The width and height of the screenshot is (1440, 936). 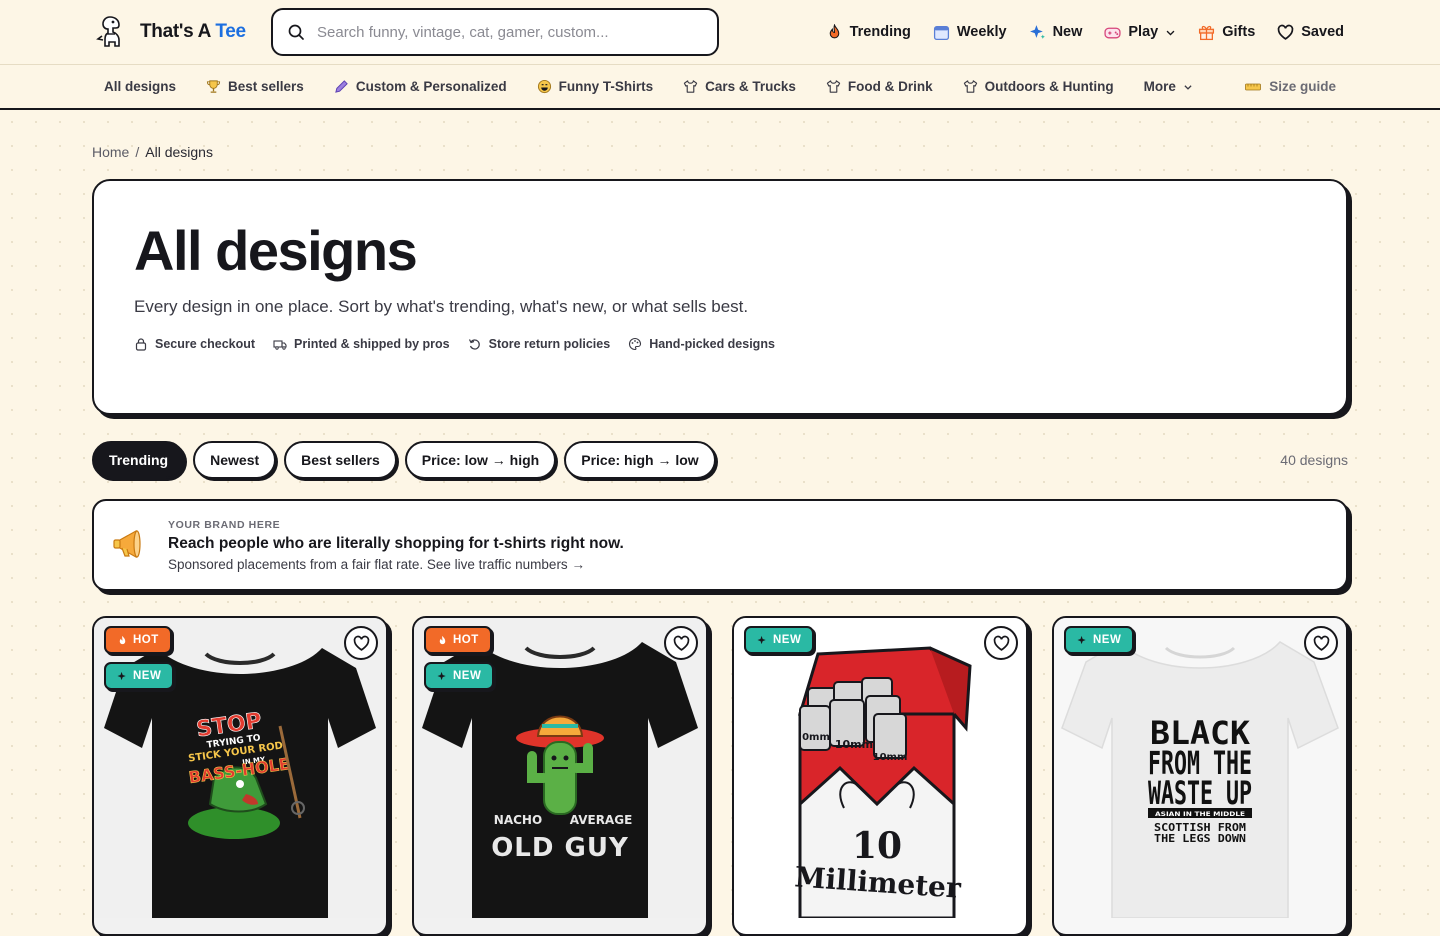 What do you see at coordinates (560, 848) in the screenshot?
I see `art-text: OLD GUY` at bounding box center [560, 848].